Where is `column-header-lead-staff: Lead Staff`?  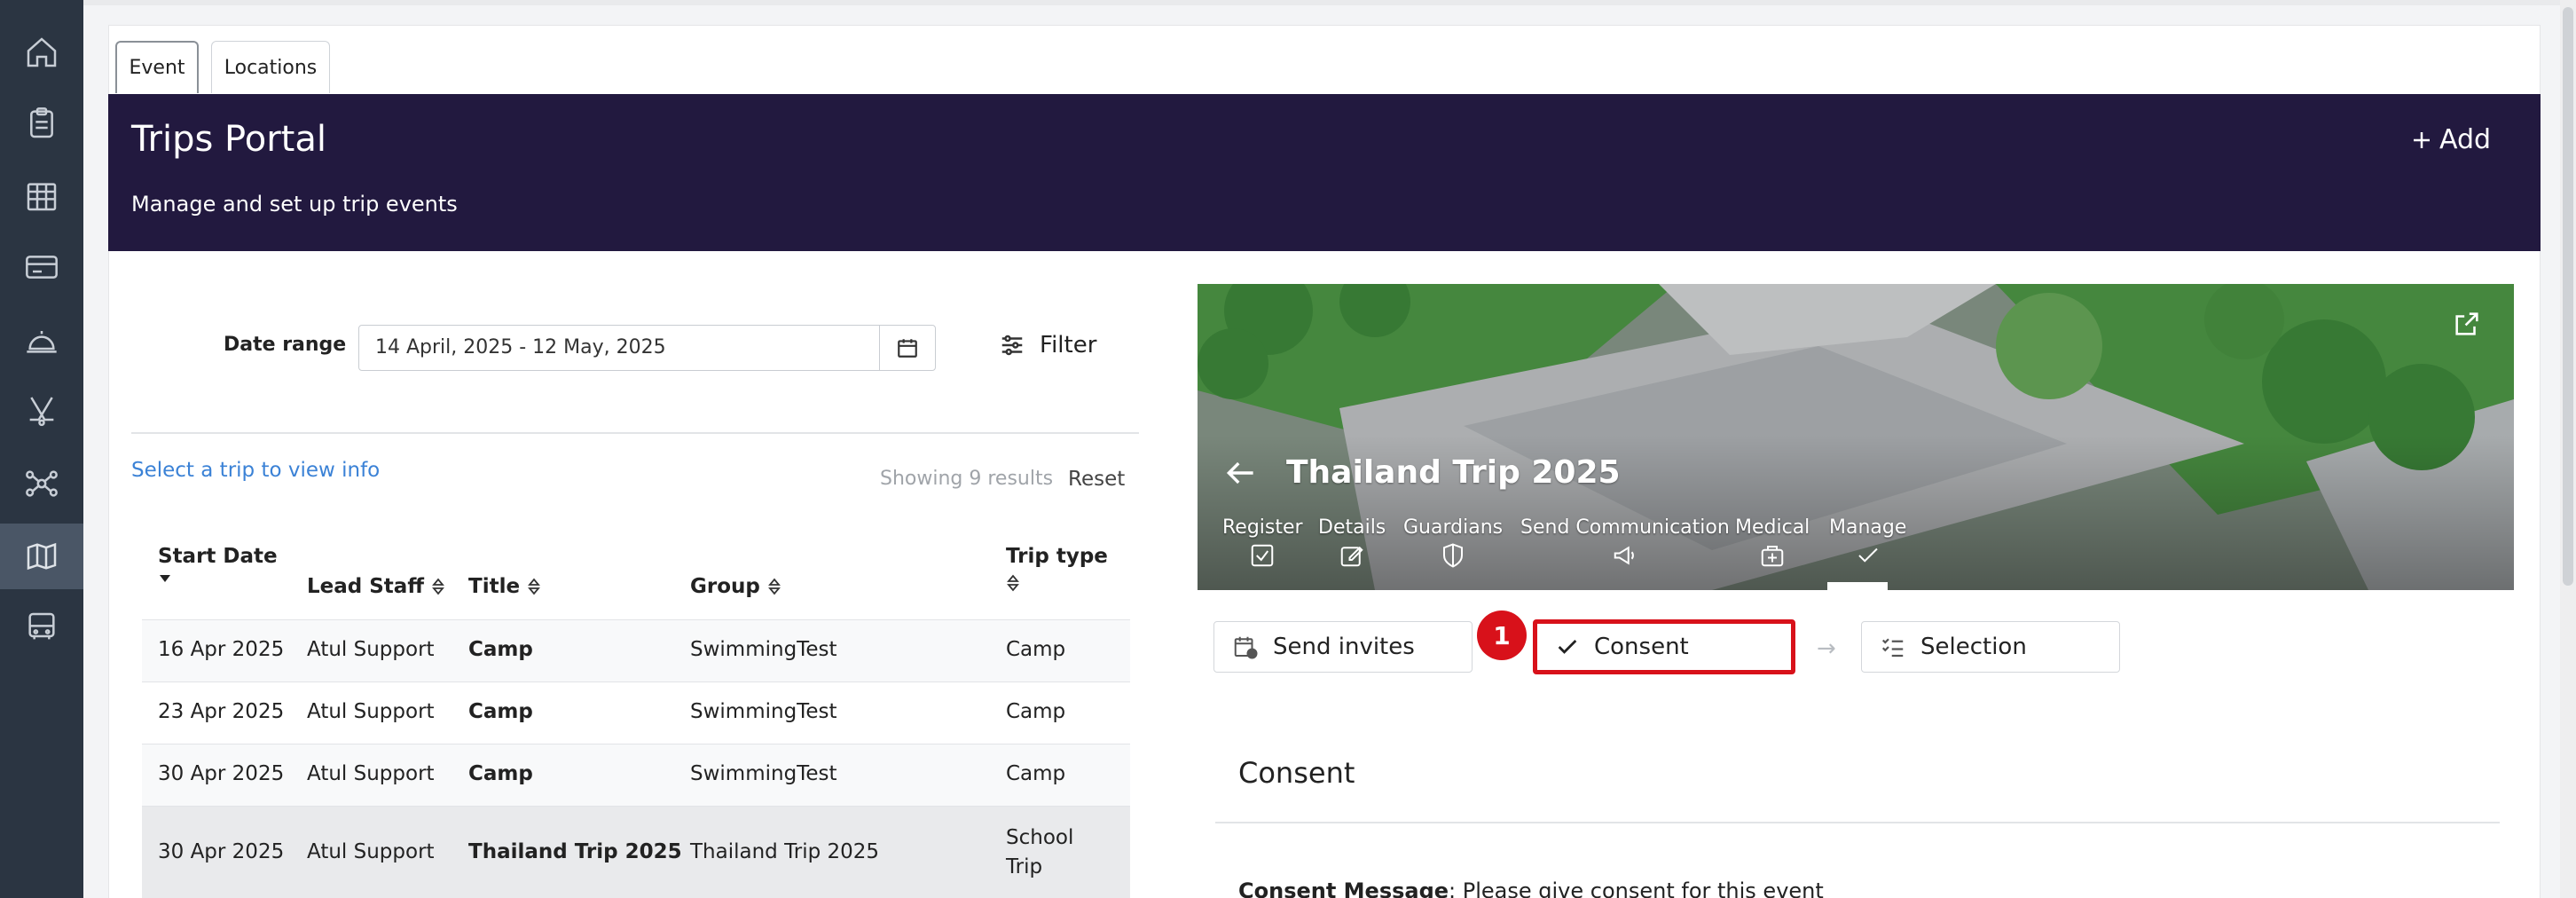 column-header-lead-staff: Lead Staff is located at coordinates (376, 586).